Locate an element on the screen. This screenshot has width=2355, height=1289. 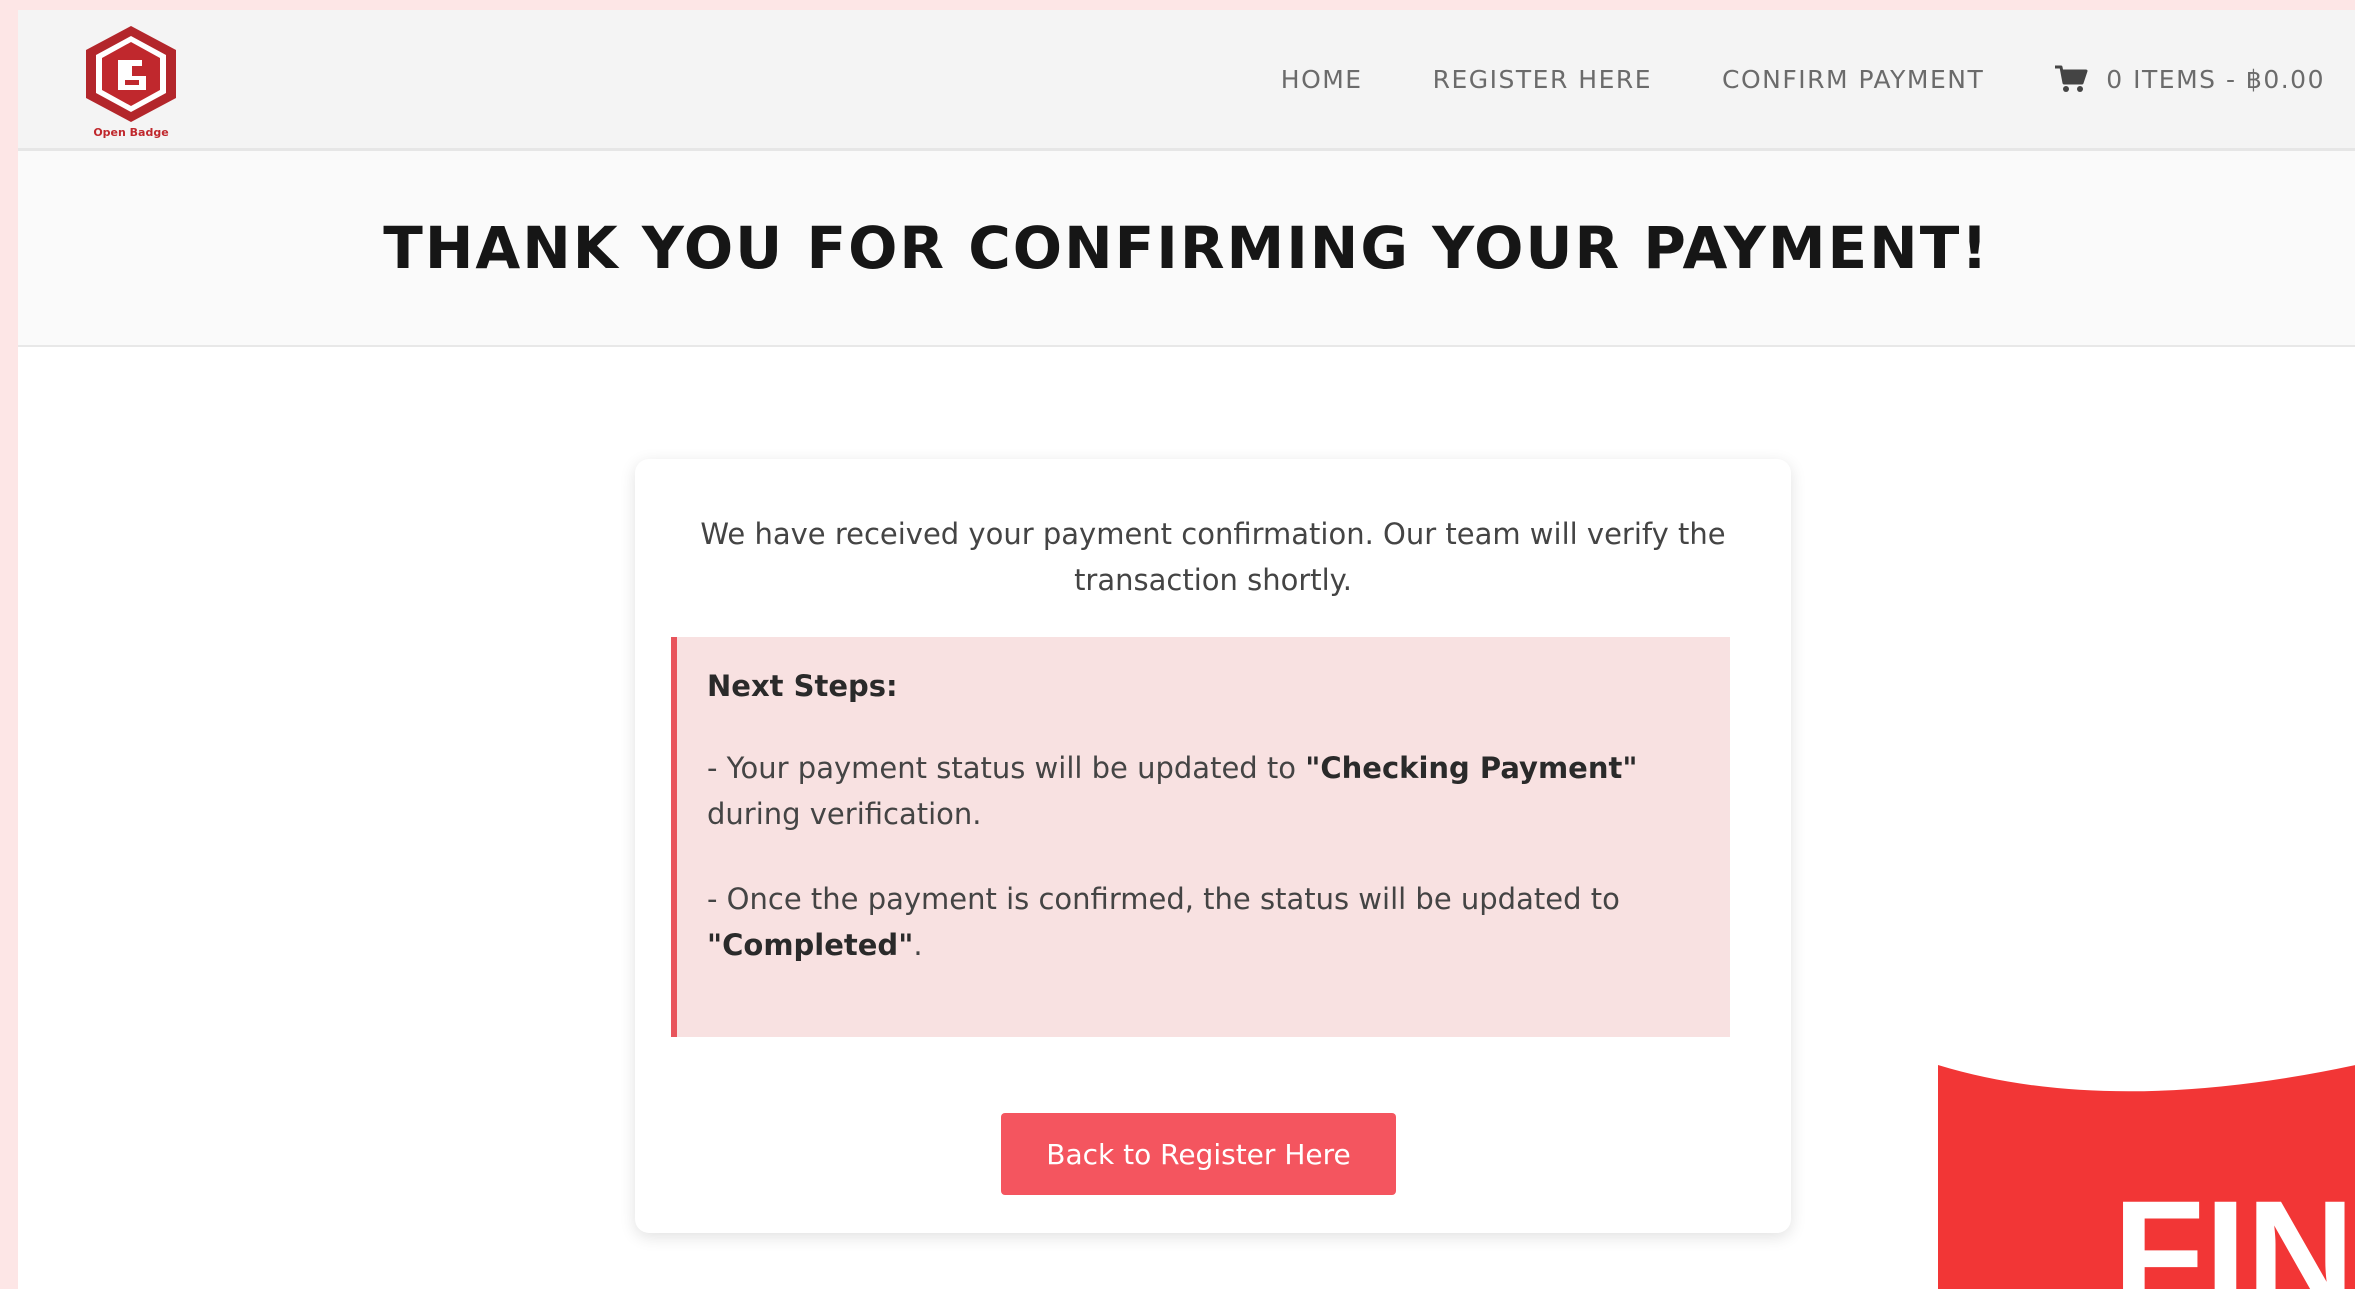
nav-register-here: REGISTER HERE is located at coordinates (1542, 79).